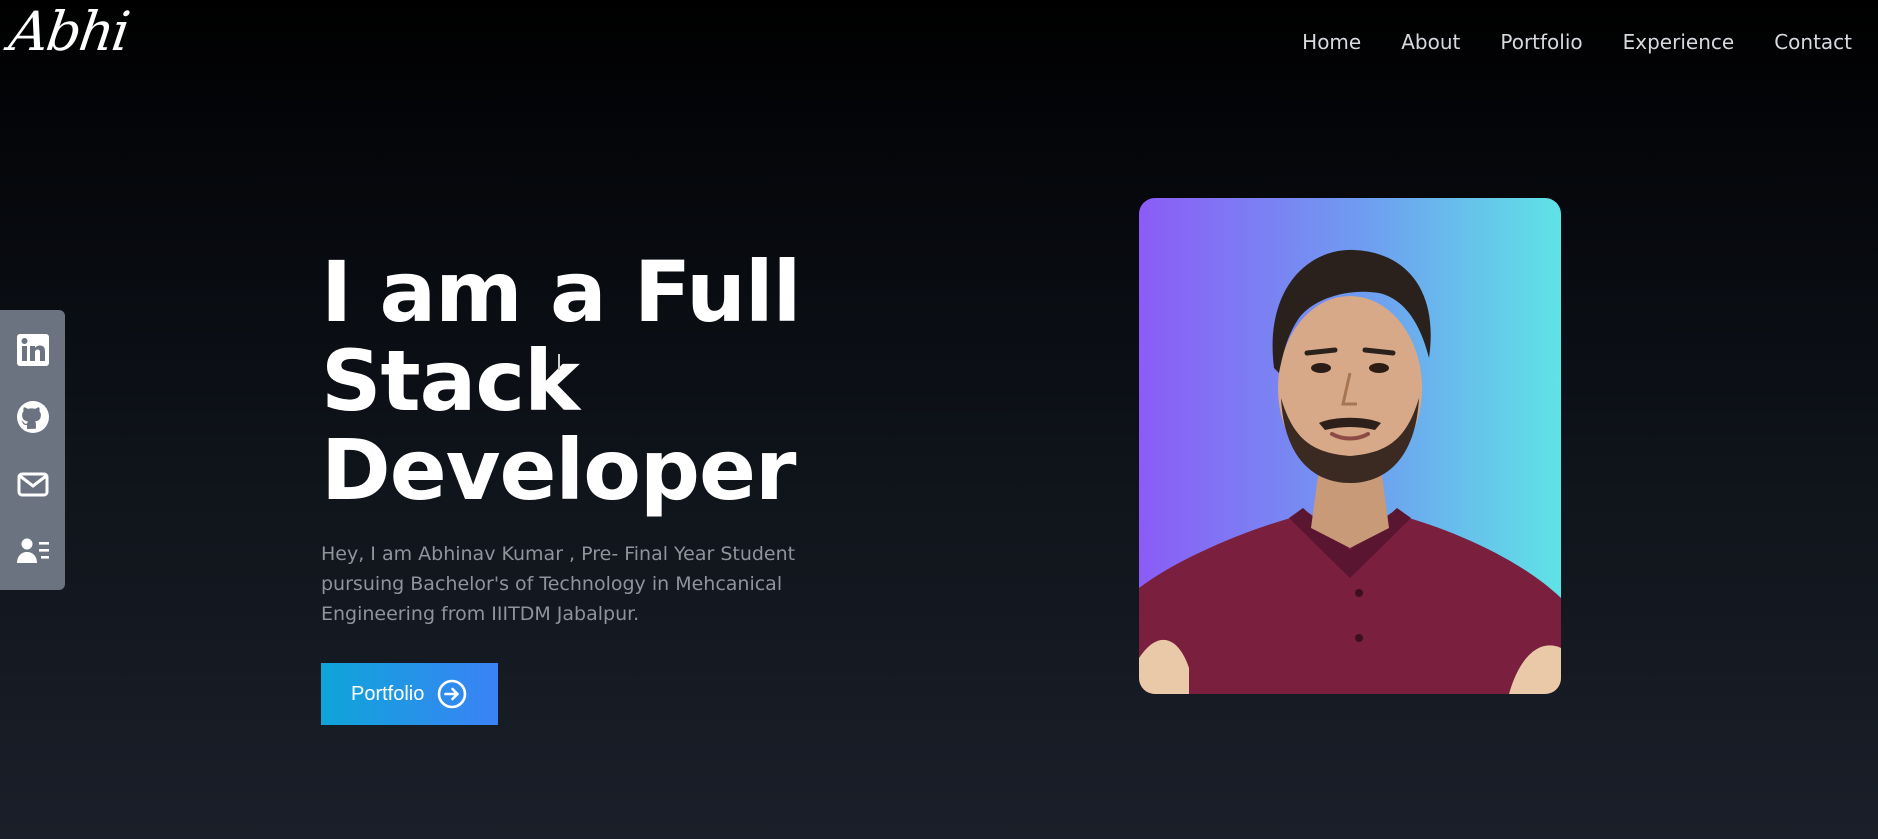 This screenshot has width=1878, height=839. Describe the element at coordinates (33, 350) in the screenshot. I see `linkedin-icon` at that location.